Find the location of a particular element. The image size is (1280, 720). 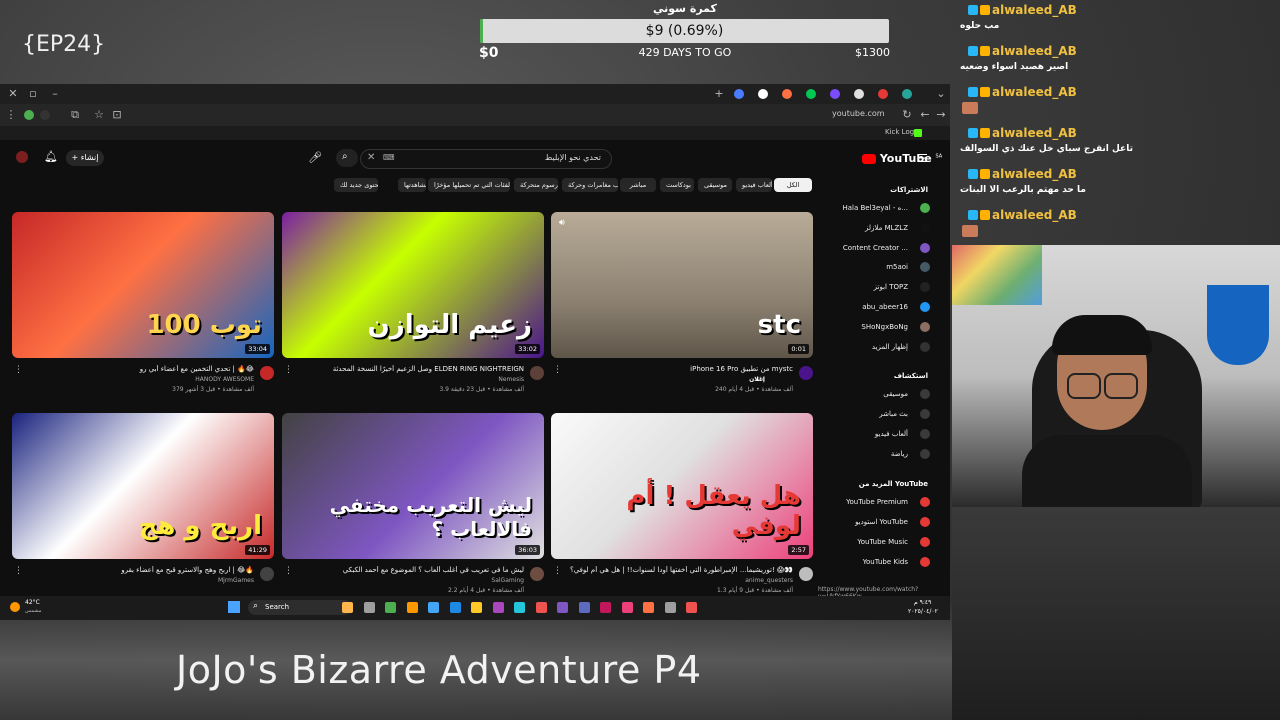

bookmark-star-icon: ☆ is located at coordinates (99, 114).